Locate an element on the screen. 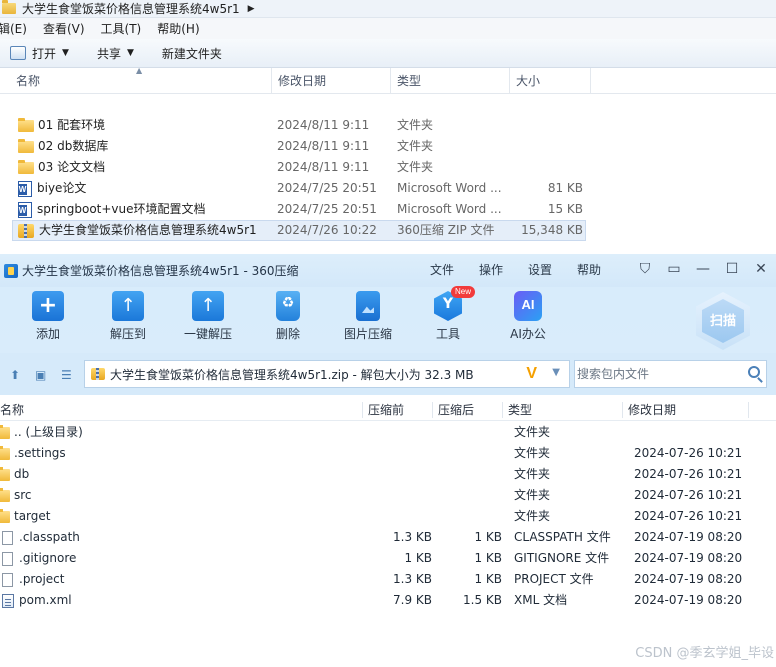  breadcrumb-chevron-icon: ▶ is located at coordinates (251, 9).